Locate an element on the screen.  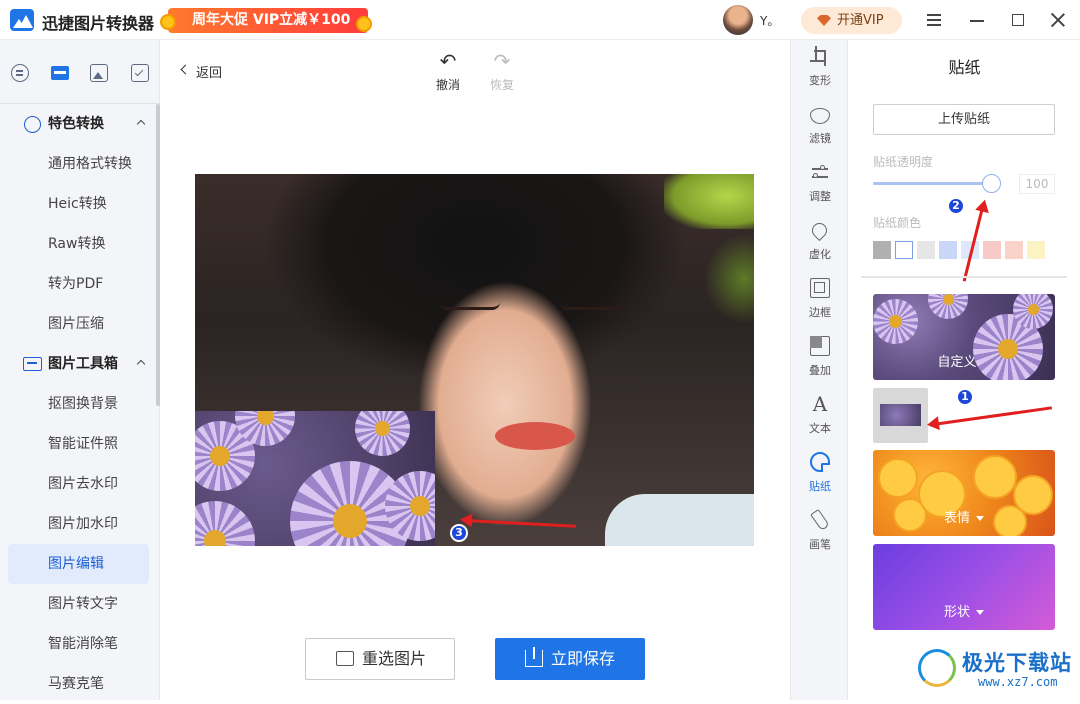
redo-button: ↷ 恢复 is located at coordinates (502, 71).